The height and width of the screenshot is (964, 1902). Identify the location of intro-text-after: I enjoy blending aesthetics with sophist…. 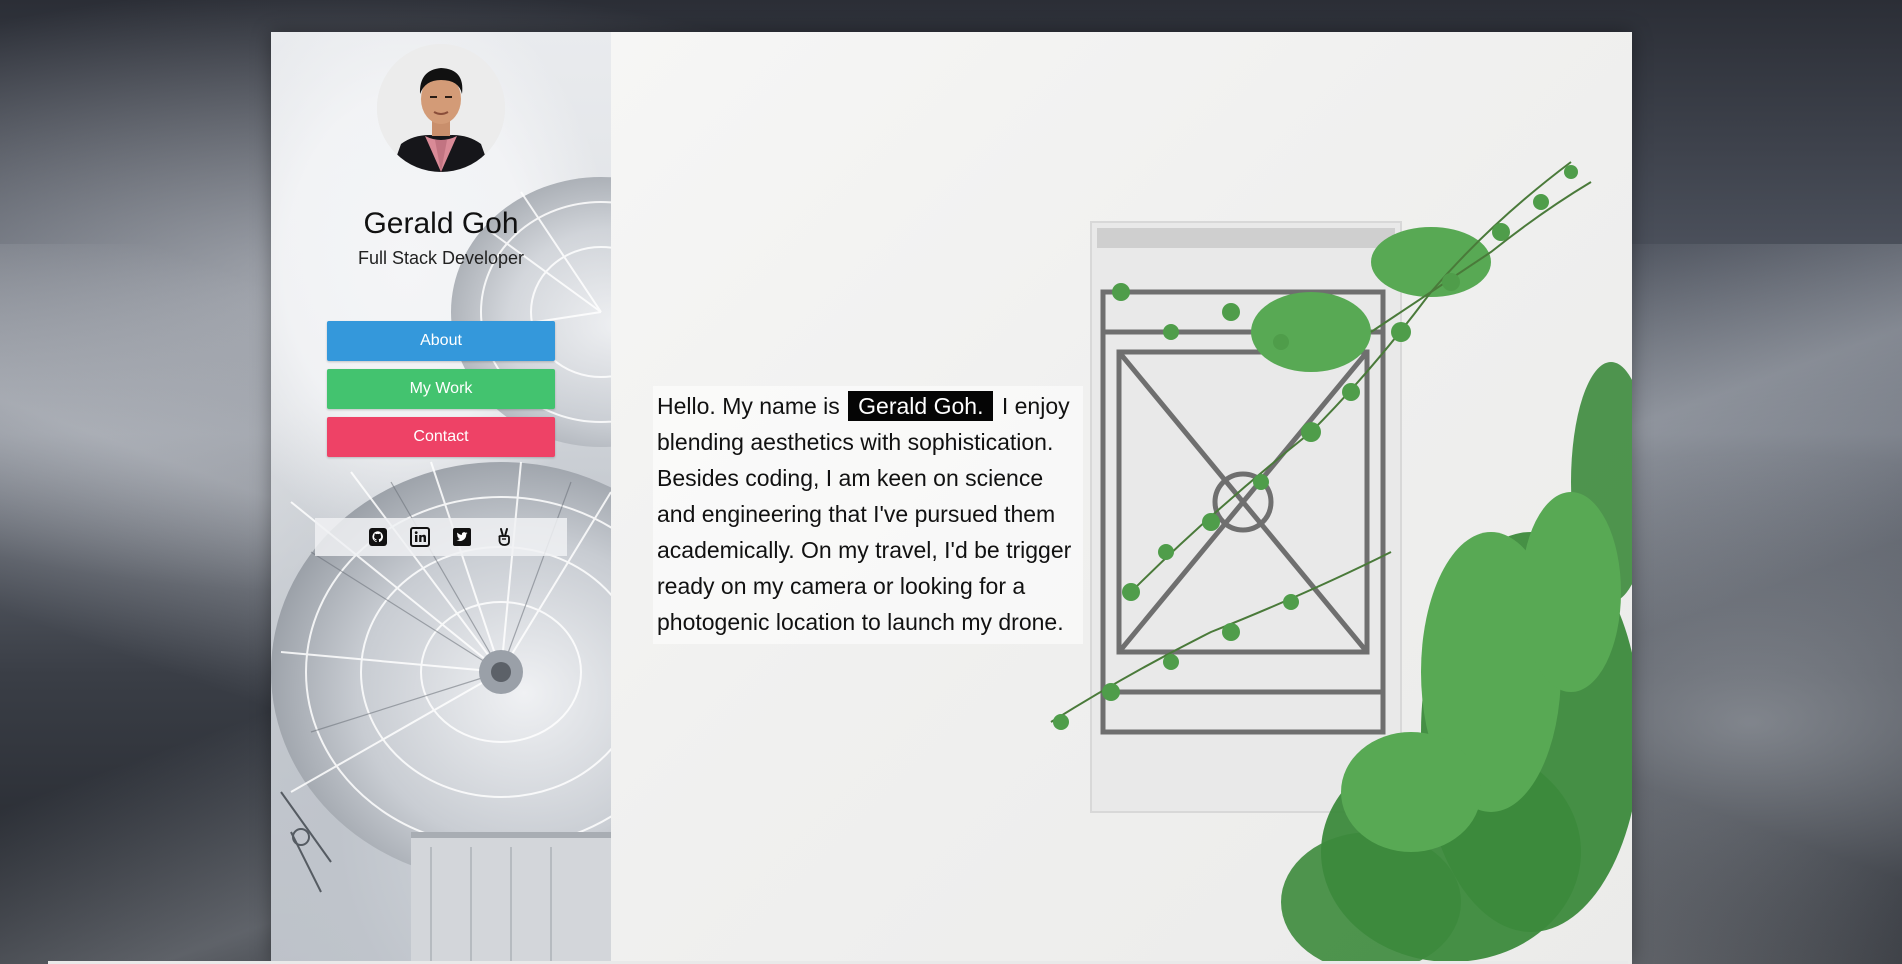
(864, 514).